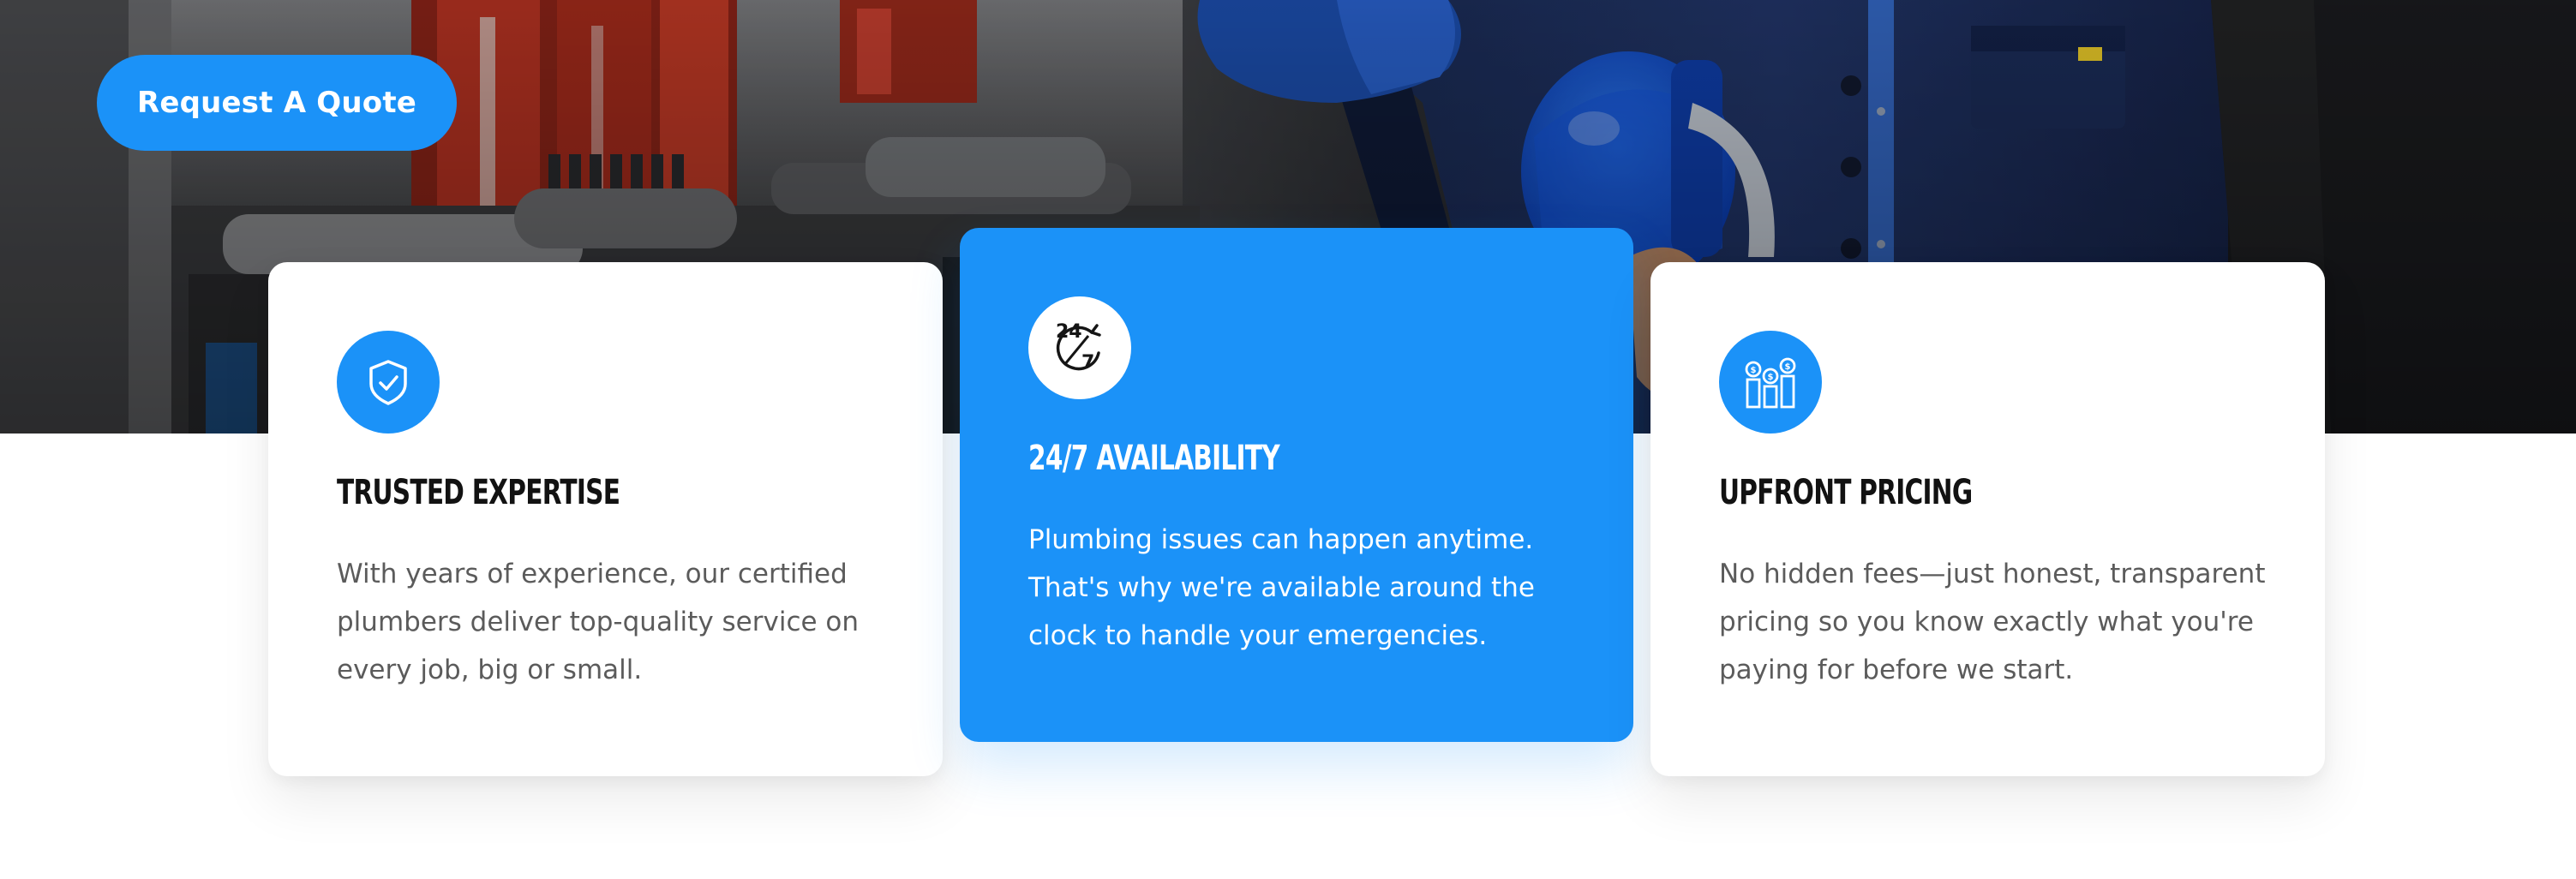 This screenshot has height=879, width=2576. Describe the element at coordinates (1154, 458) in the screenshot. I see `feature-title: 24/7 Availability` at that location.